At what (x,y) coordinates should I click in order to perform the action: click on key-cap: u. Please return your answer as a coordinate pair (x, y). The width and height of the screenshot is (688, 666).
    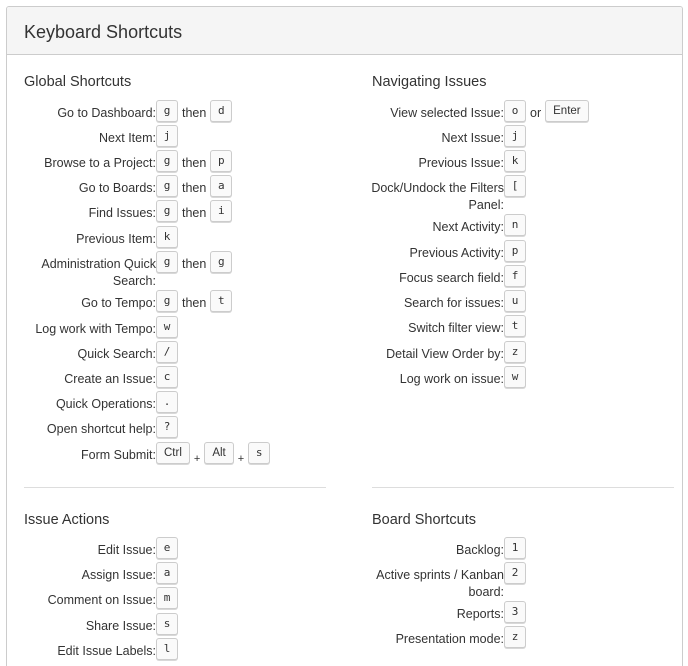
    Looking at the image, I should click on (515, 301).